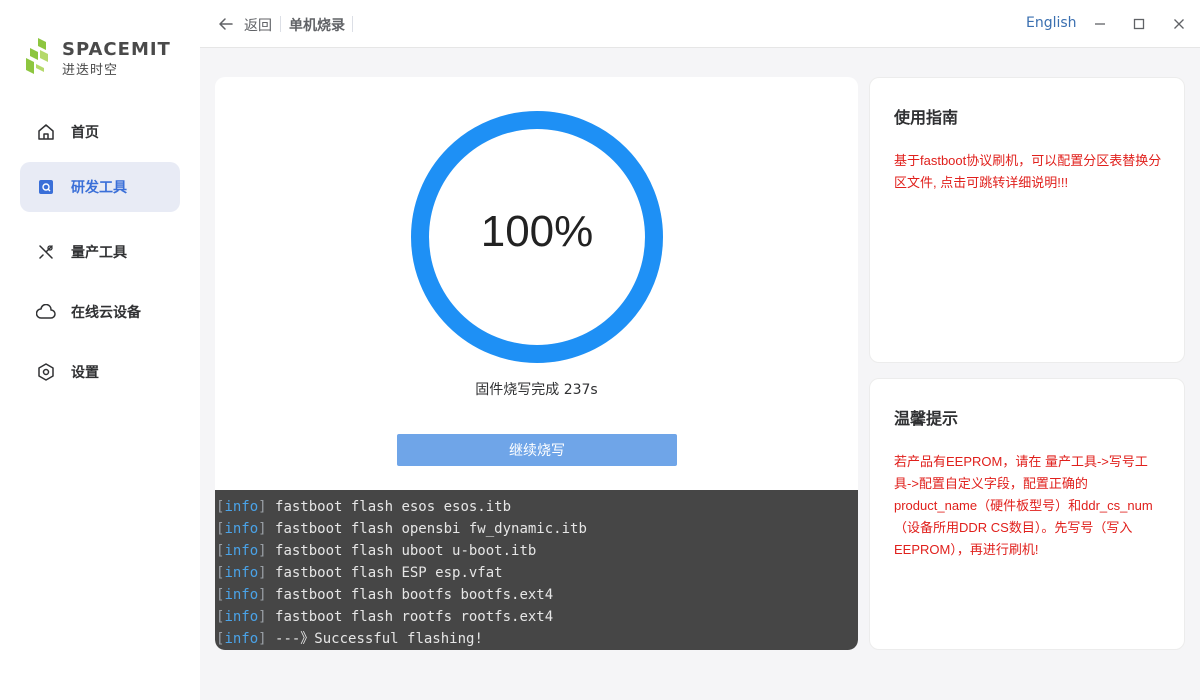  I want to click on tools-icon, so click(46, 252).